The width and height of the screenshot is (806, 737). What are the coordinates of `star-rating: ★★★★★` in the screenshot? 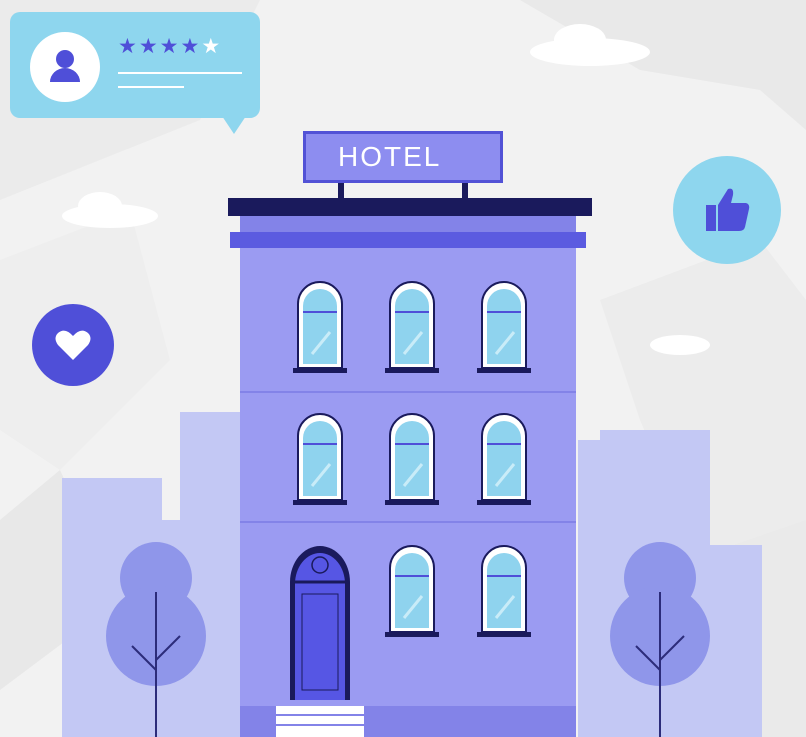 It's located at (170, 46).